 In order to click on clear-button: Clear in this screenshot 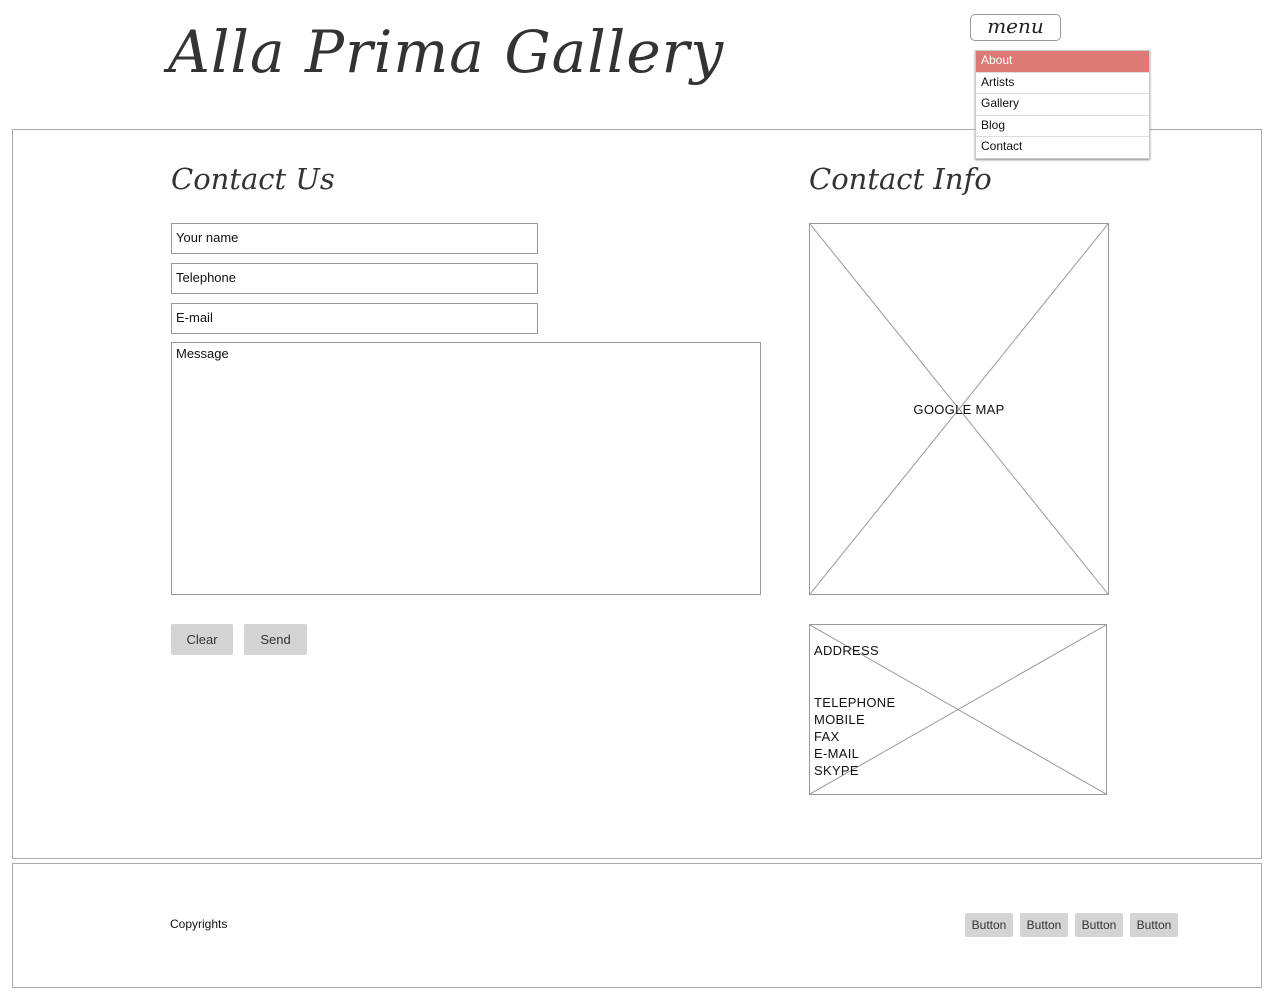, I will do `click(202, 639)`.